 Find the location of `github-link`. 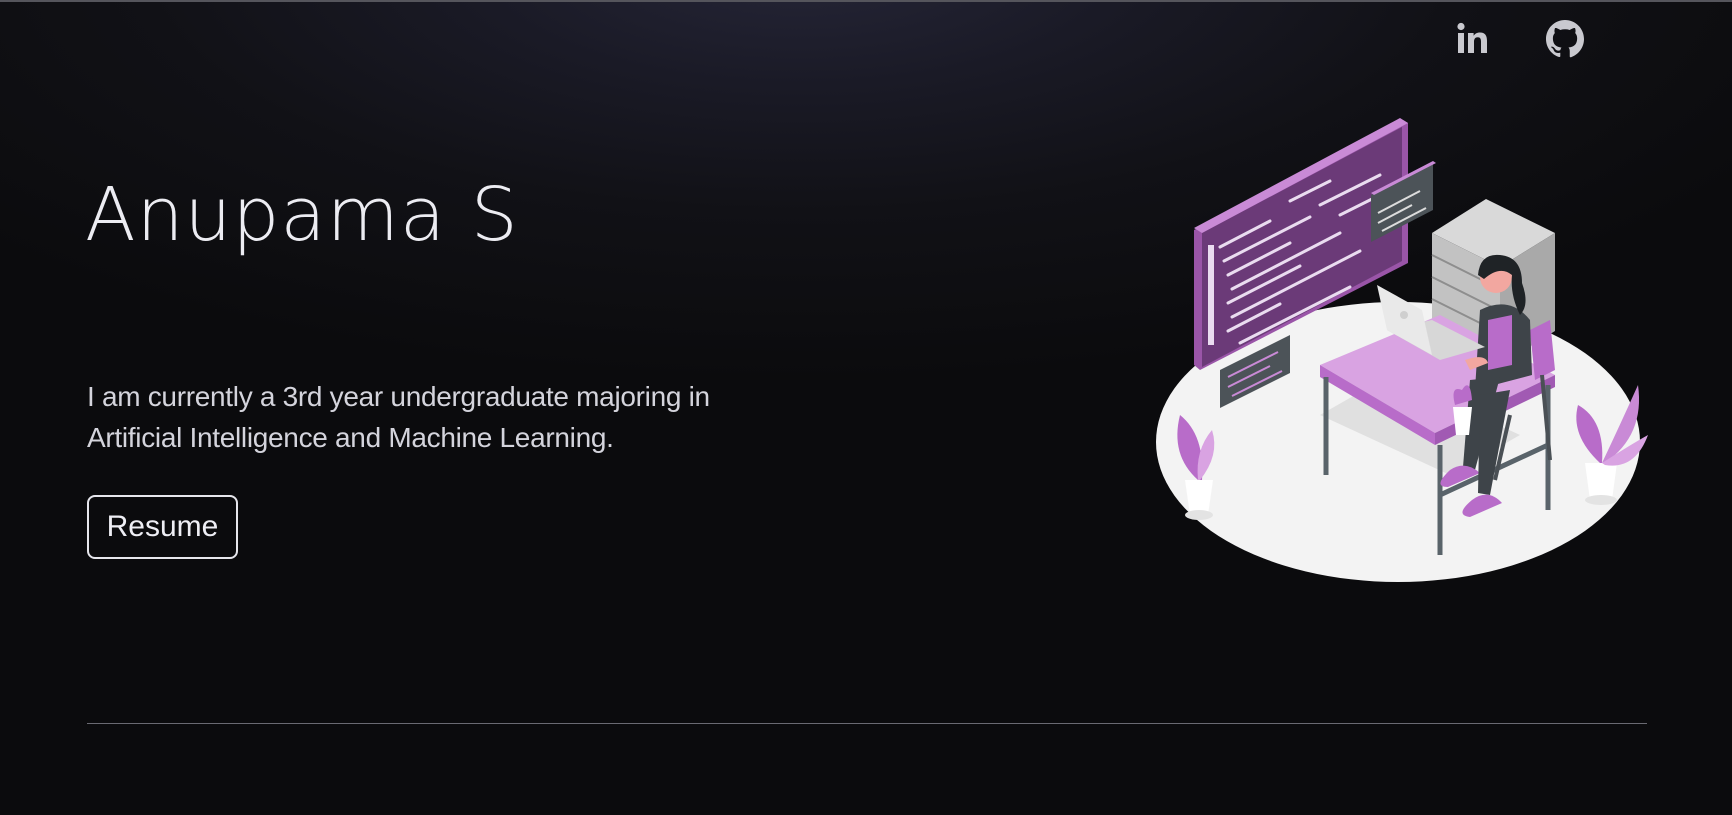

github-link is located at coordinates (1565, 39).